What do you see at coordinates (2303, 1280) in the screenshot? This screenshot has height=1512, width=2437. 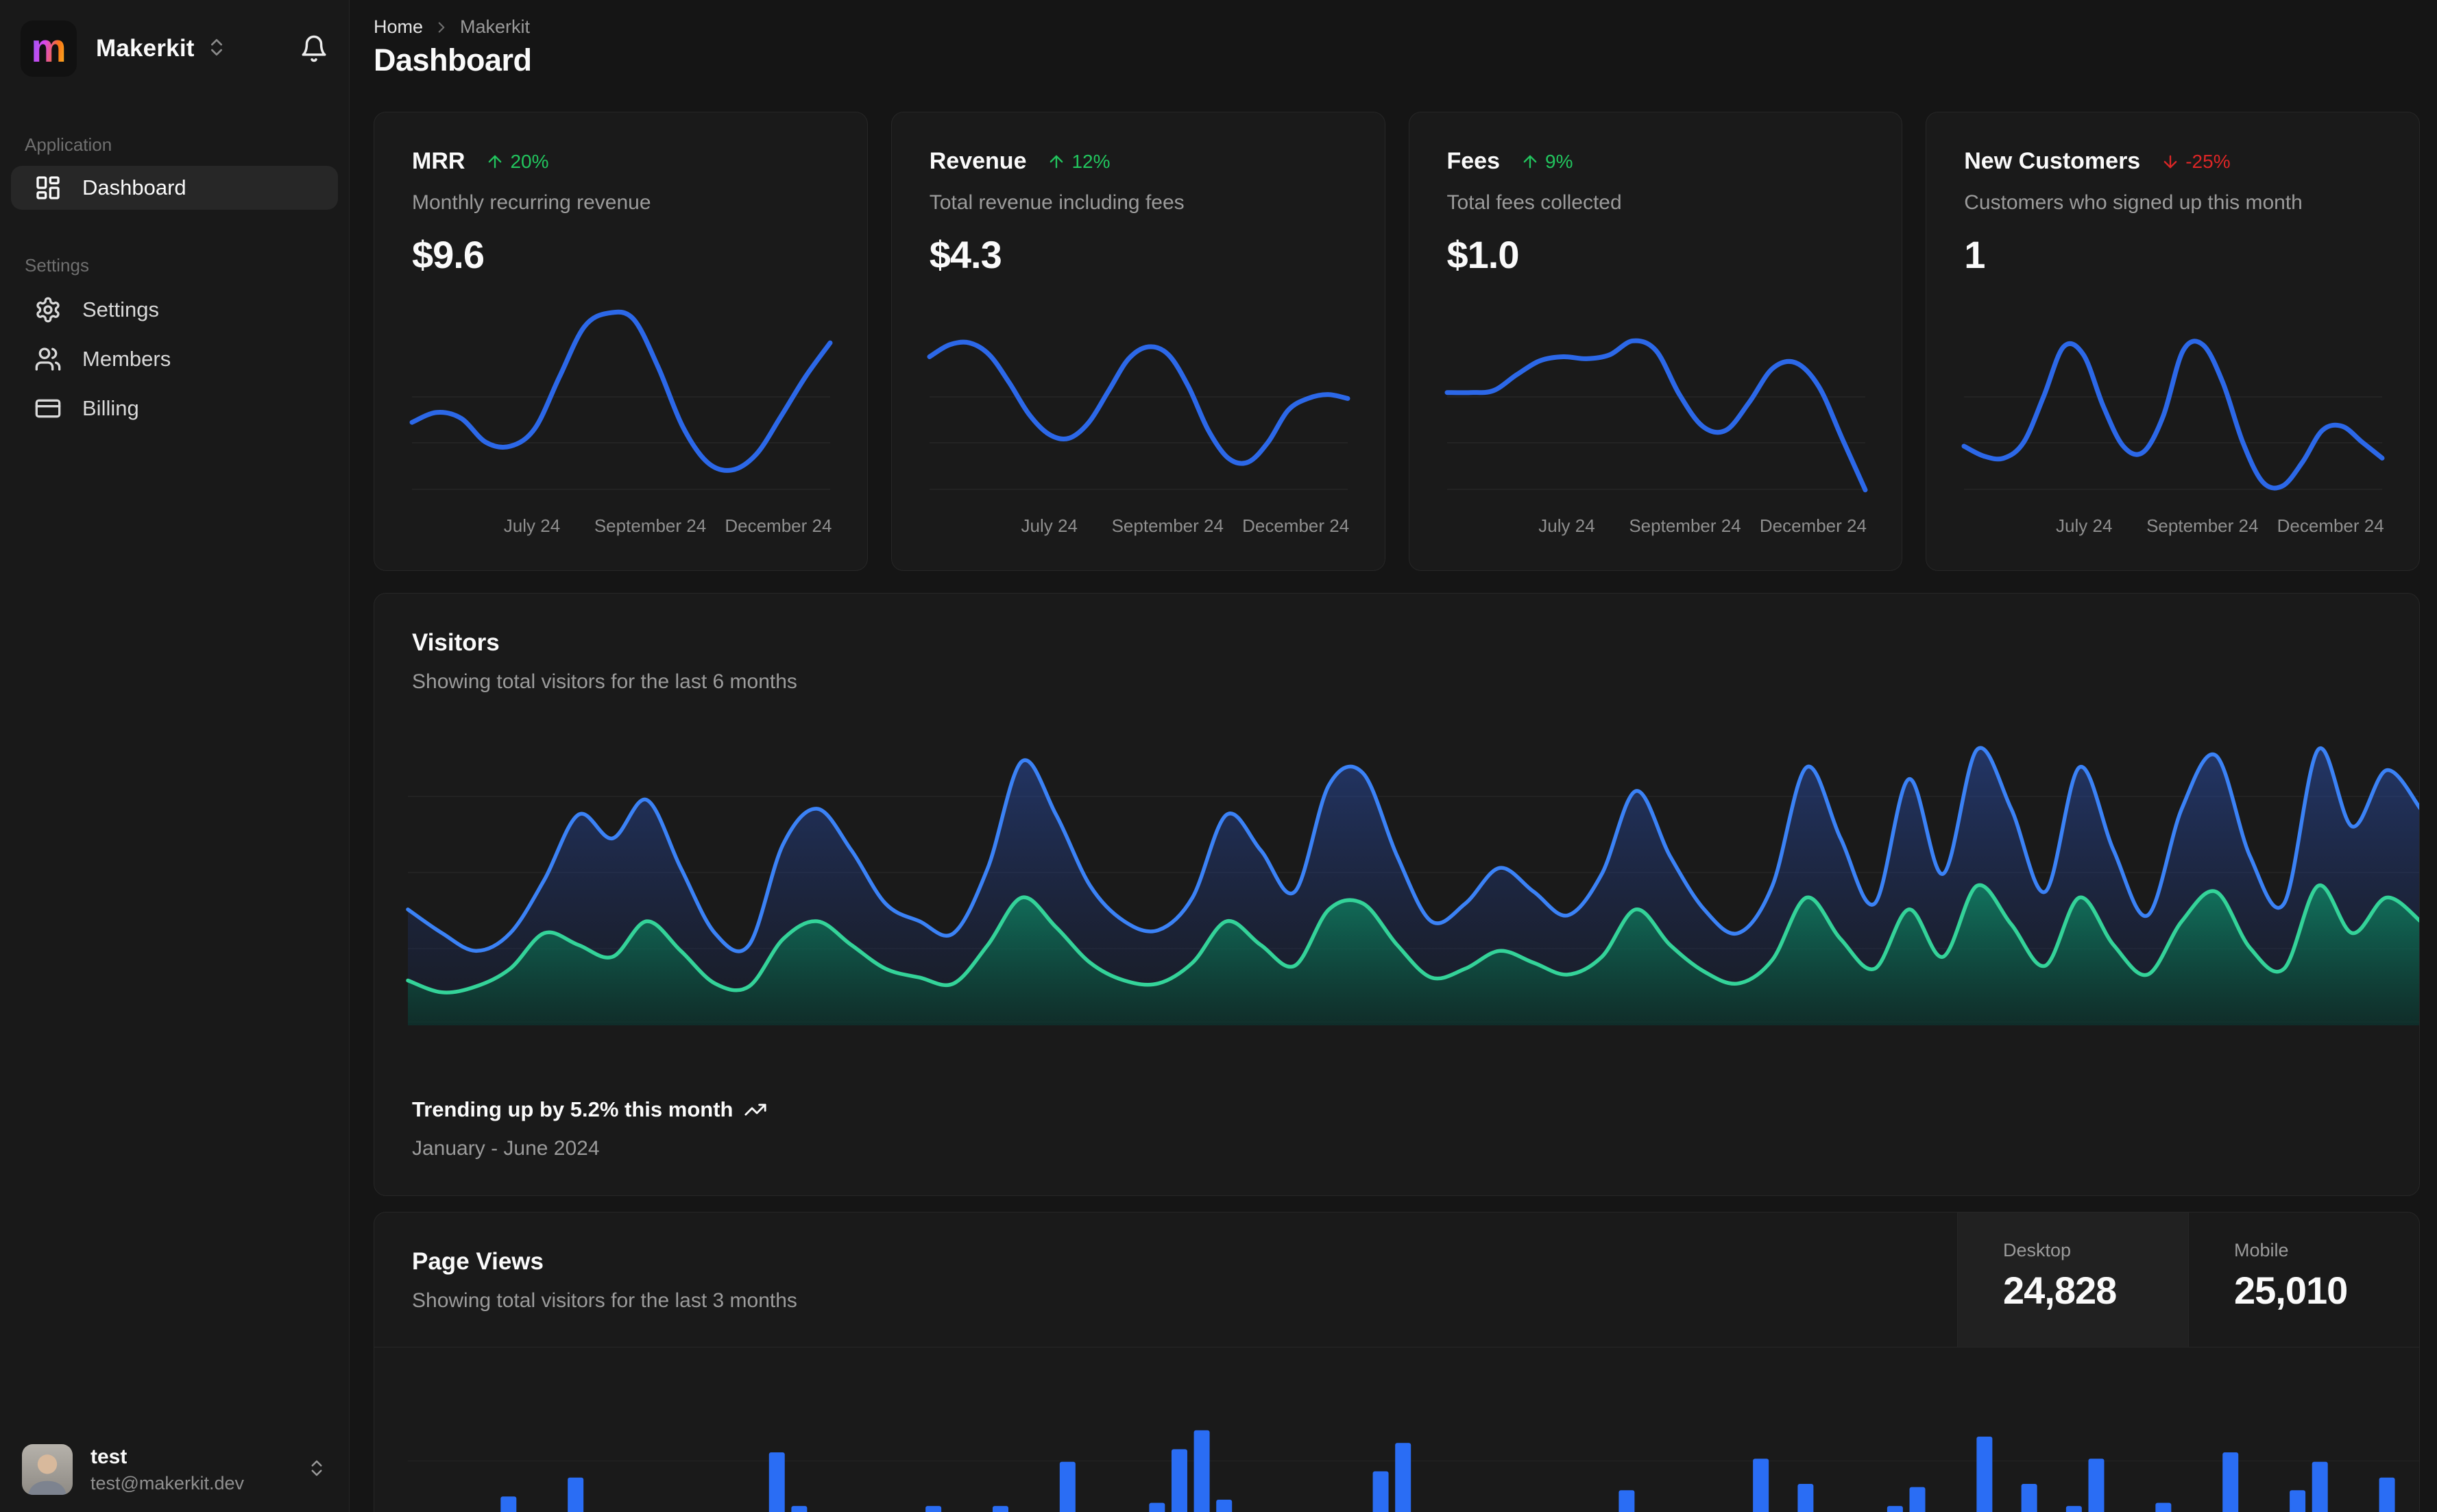 I see `page-views-tab-mobile: Mobile 25,010` at bounding box center [2303, 1280].